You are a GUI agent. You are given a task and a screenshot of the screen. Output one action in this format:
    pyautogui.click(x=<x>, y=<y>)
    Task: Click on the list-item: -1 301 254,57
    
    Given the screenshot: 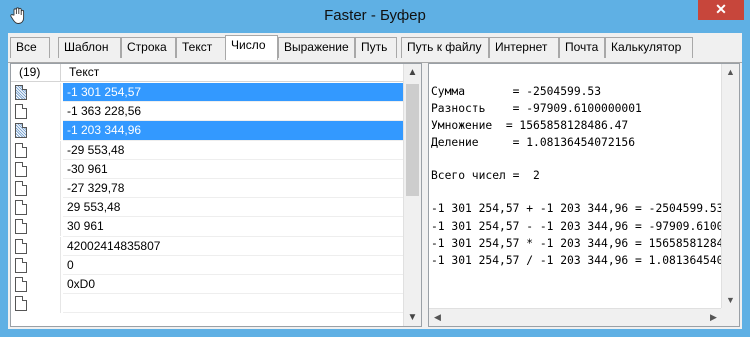 What is the action you would take?
    pyautogui.click(x=207, y=93)
    